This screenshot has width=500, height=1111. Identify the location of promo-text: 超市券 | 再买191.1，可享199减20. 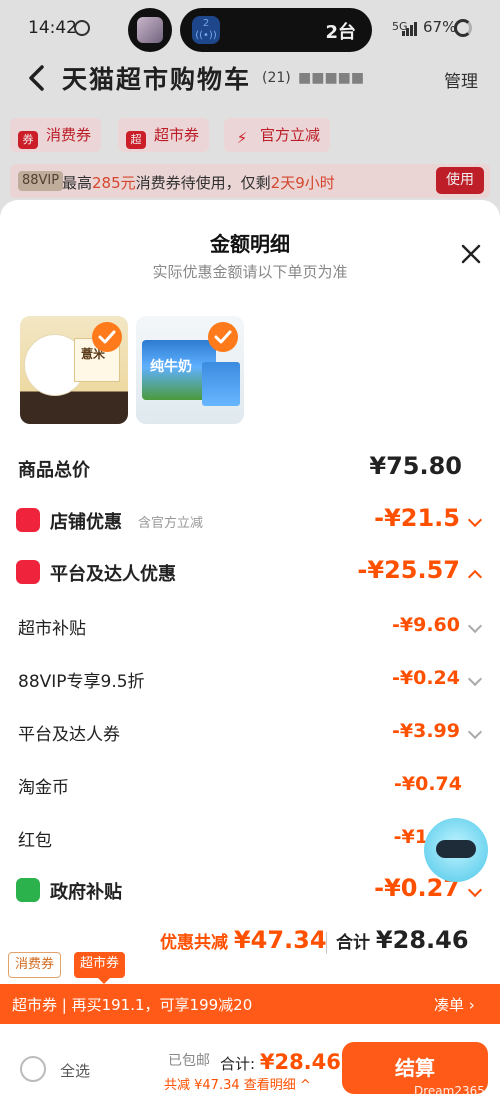
(132, 1005).